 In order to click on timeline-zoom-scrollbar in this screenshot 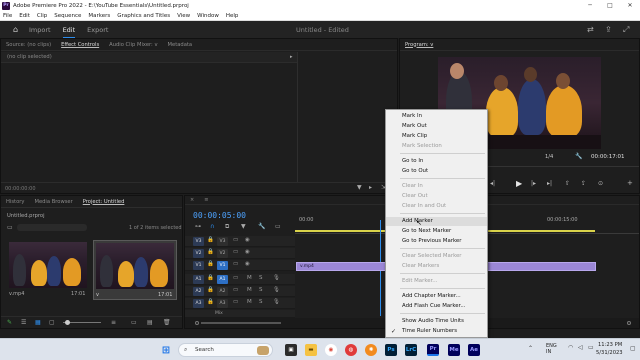, I will do `click(241, 323)`.